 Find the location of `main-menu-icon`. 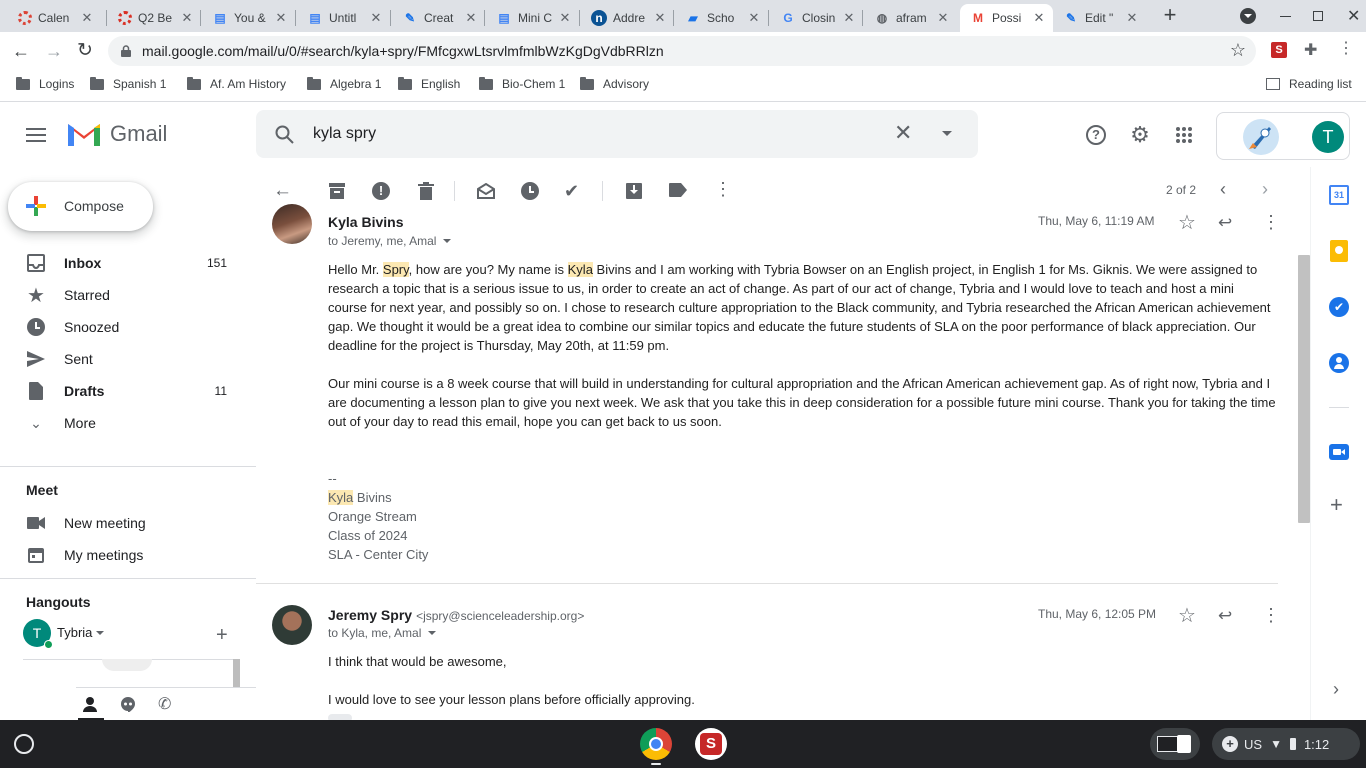

main-menu-icon is located at coordinates (36, 135).